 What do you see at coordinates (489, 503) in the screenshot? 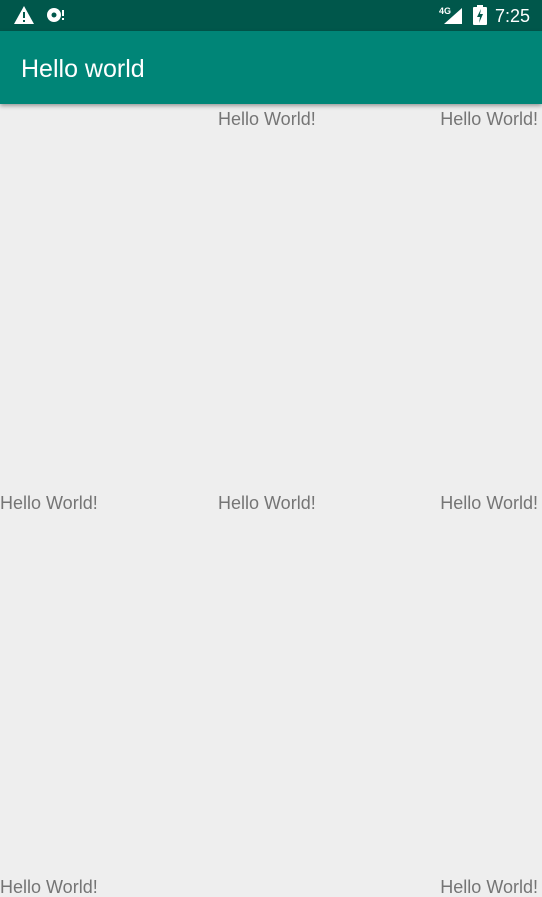
I see `hello-text-middle-right: Hello World!` at bounding box center [489, 503].